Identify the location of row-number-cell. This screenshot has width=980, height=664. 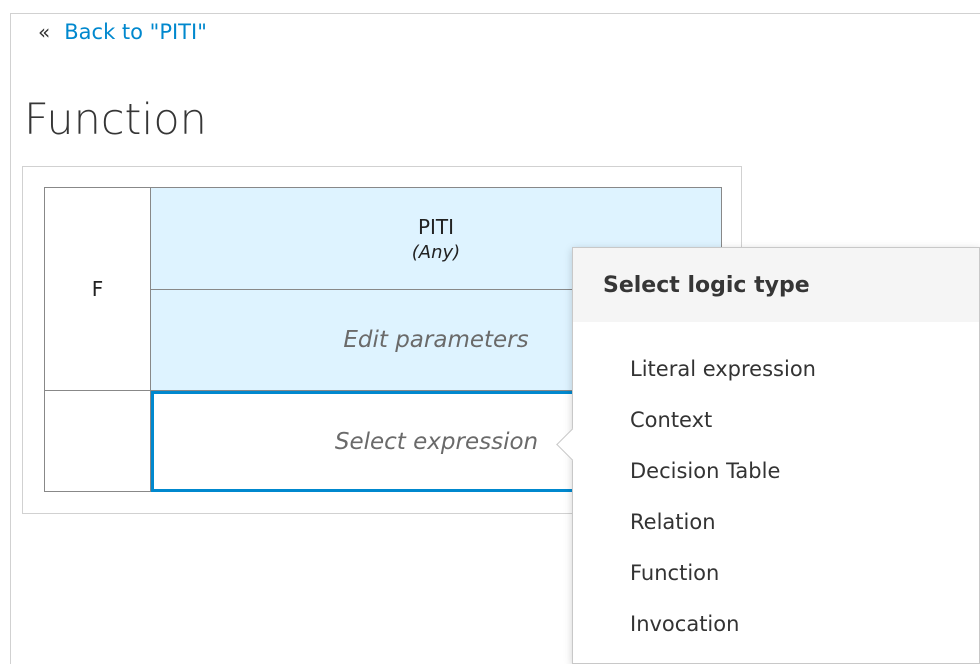
(97, 441).